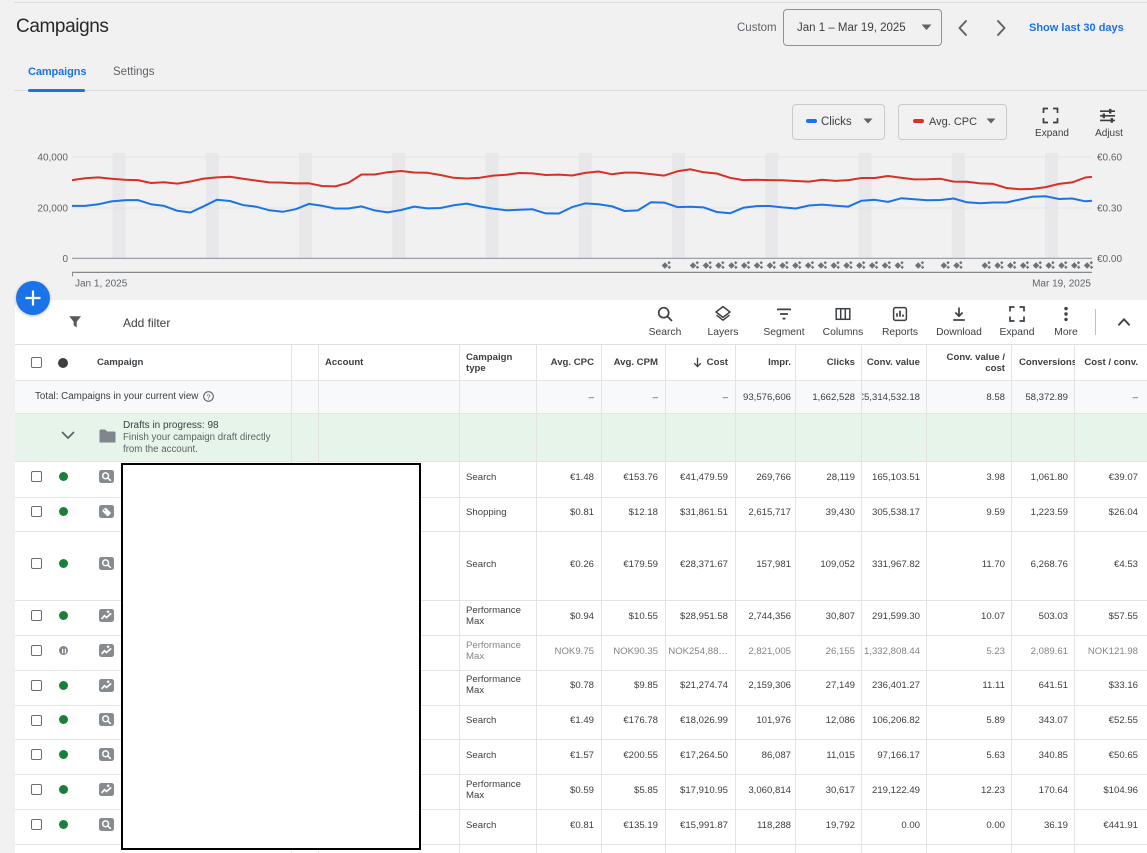 The height and width of the screenshot is (853, 1147). What do you see at coordinates (1109, 158) in the screenshot?
I see `svg-text: €0.60` at bounding box center [1109, 158].